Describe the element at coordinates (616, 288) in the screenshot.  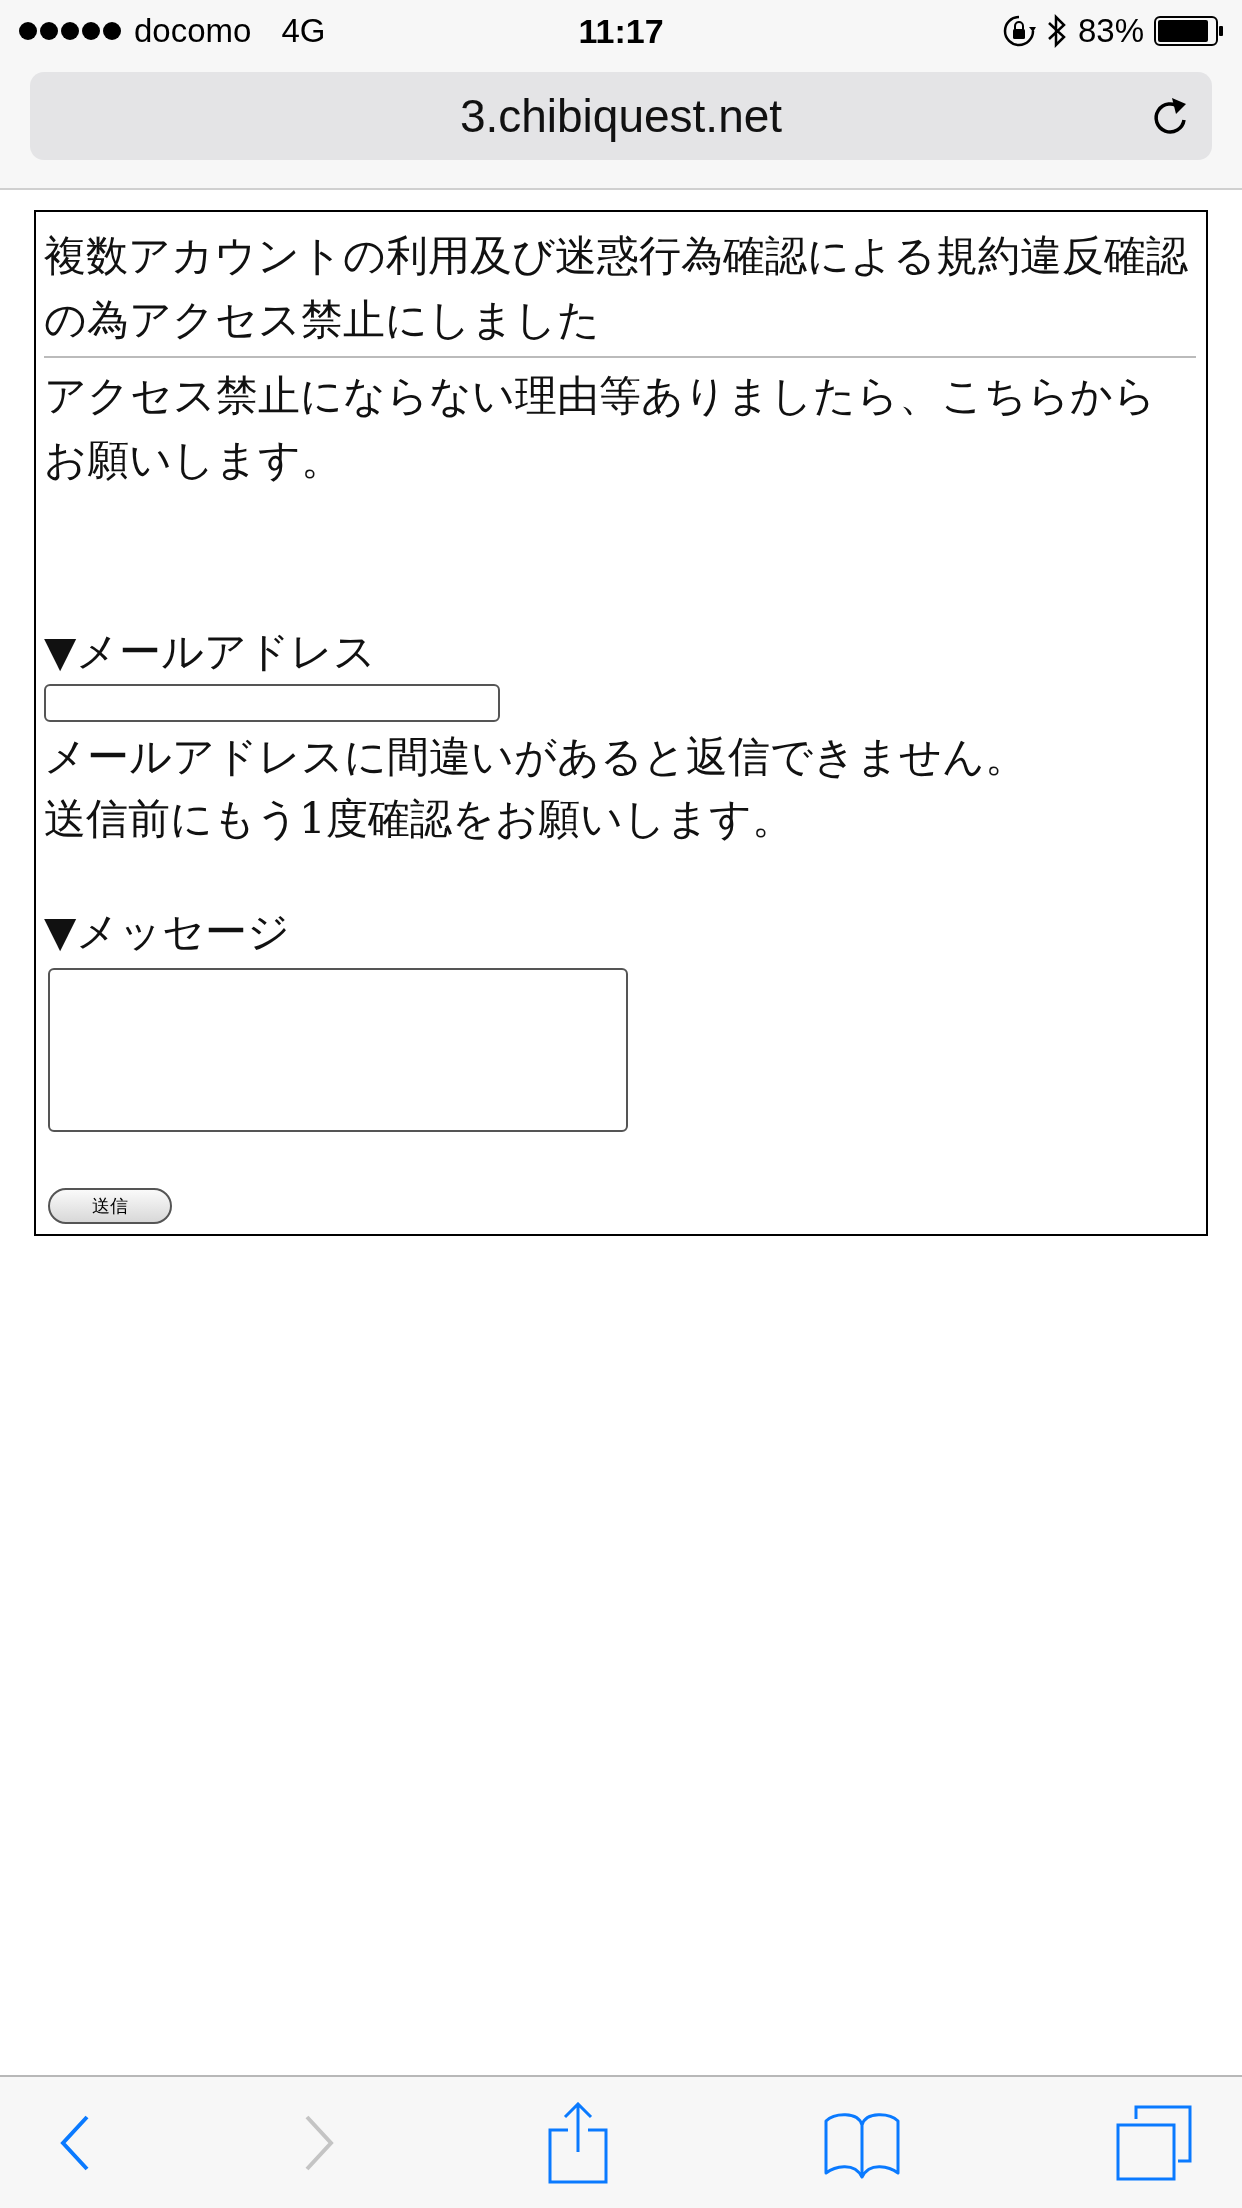
I see `ban-title: 複数アカウントの利用及び迷惑行為確認による規約違反確認の為アクセス禁止にしました` at that location.